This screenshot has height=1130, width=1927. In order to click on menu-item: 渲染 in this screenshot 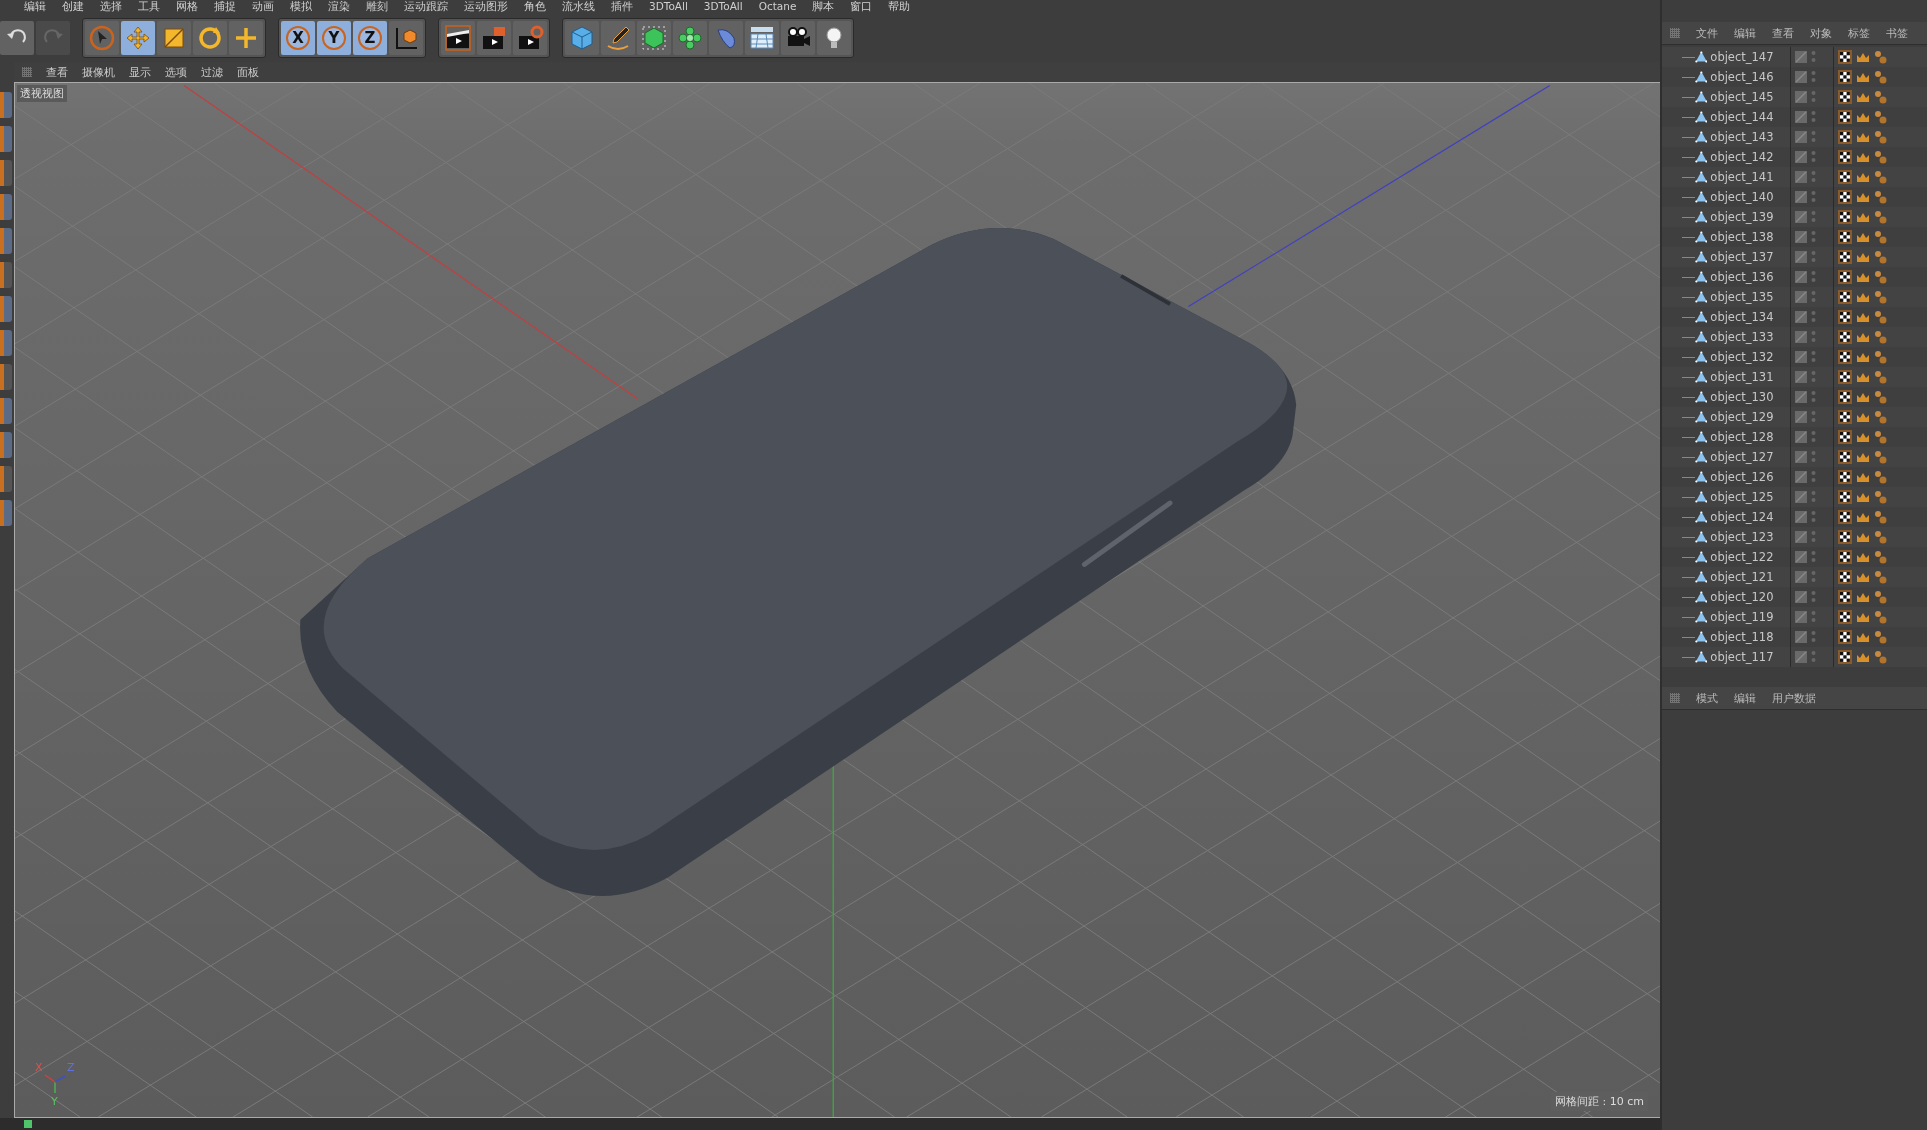, I will do `click(339, 6)`.